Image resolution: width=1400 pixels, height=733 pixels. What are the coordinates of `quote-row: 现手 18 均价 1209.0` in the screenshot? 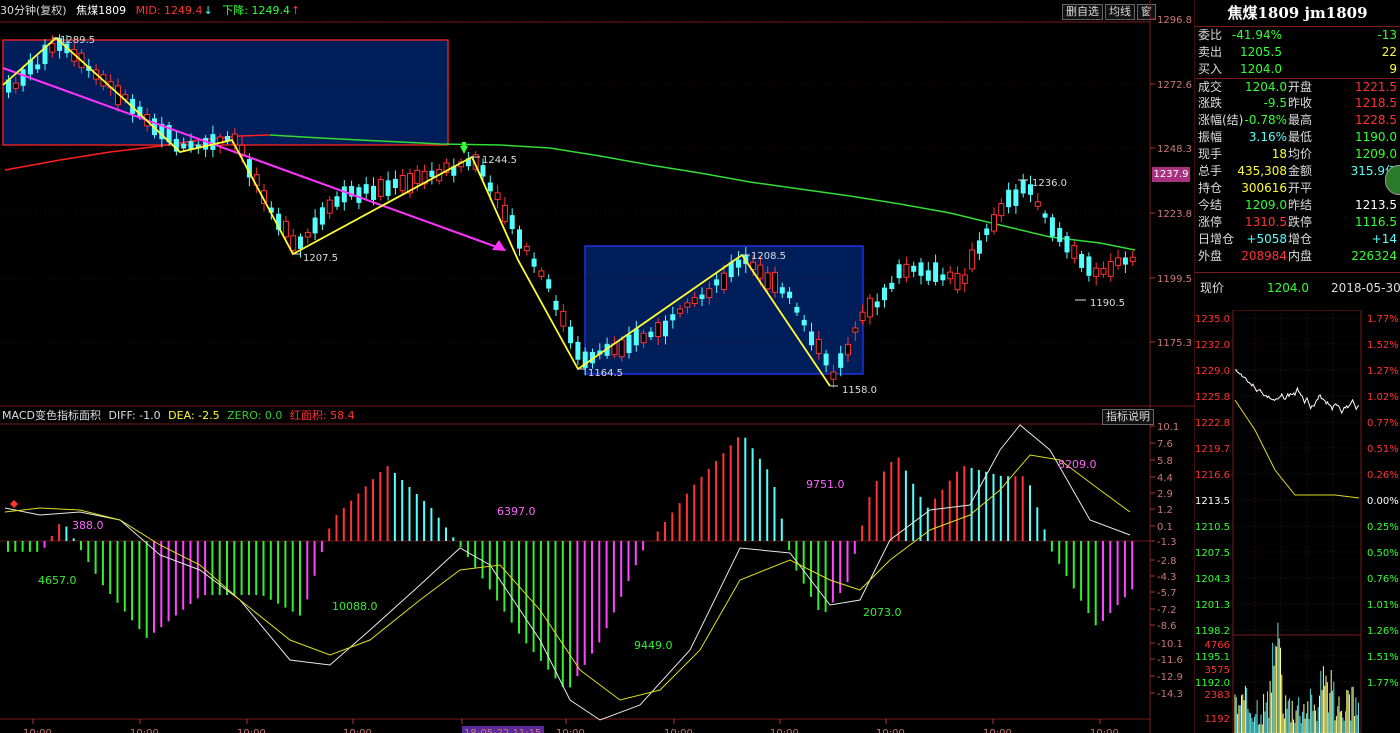 It's located at (1297, 154).